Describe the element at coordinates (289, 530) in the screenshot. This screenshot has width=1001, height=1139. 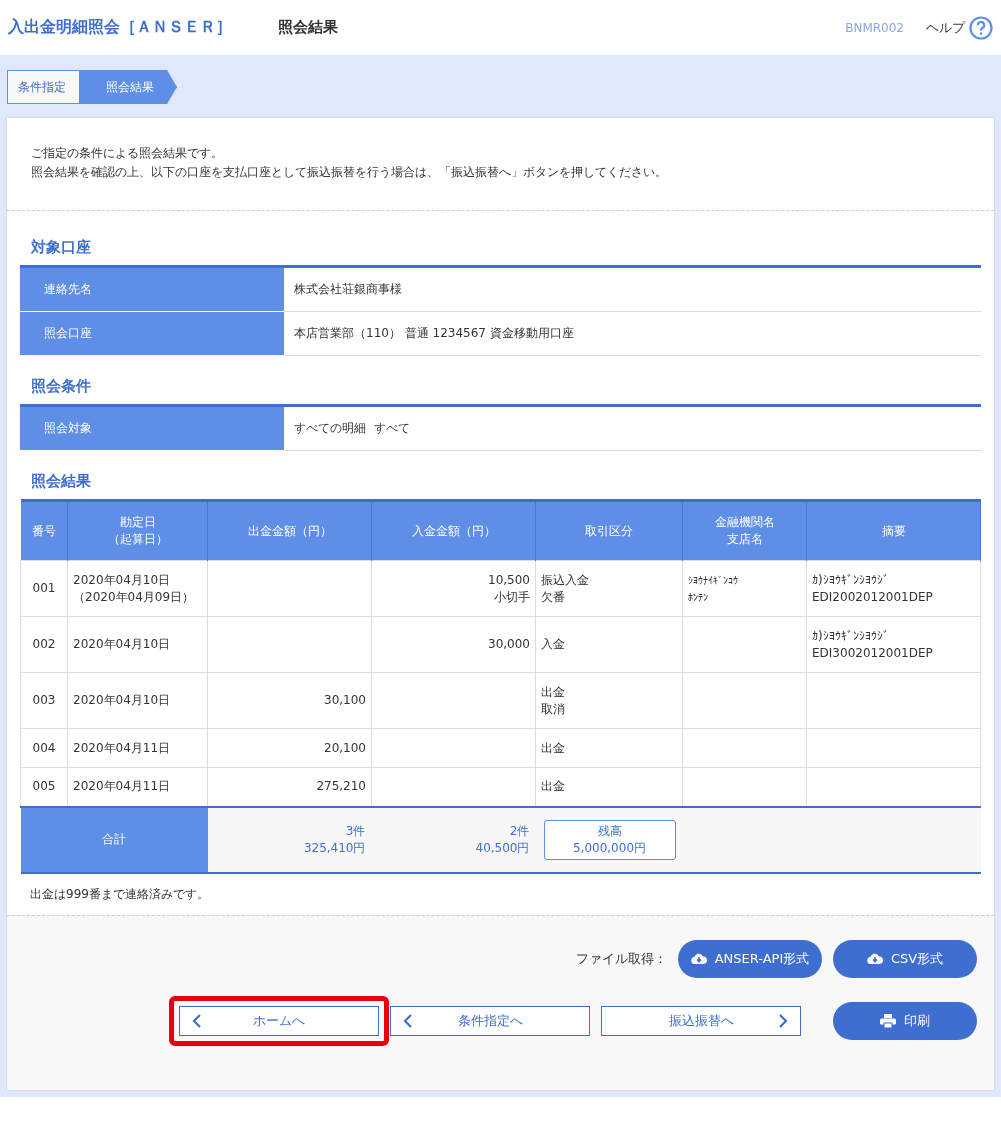
I see `column-header: 出金金額（円）` at that location.